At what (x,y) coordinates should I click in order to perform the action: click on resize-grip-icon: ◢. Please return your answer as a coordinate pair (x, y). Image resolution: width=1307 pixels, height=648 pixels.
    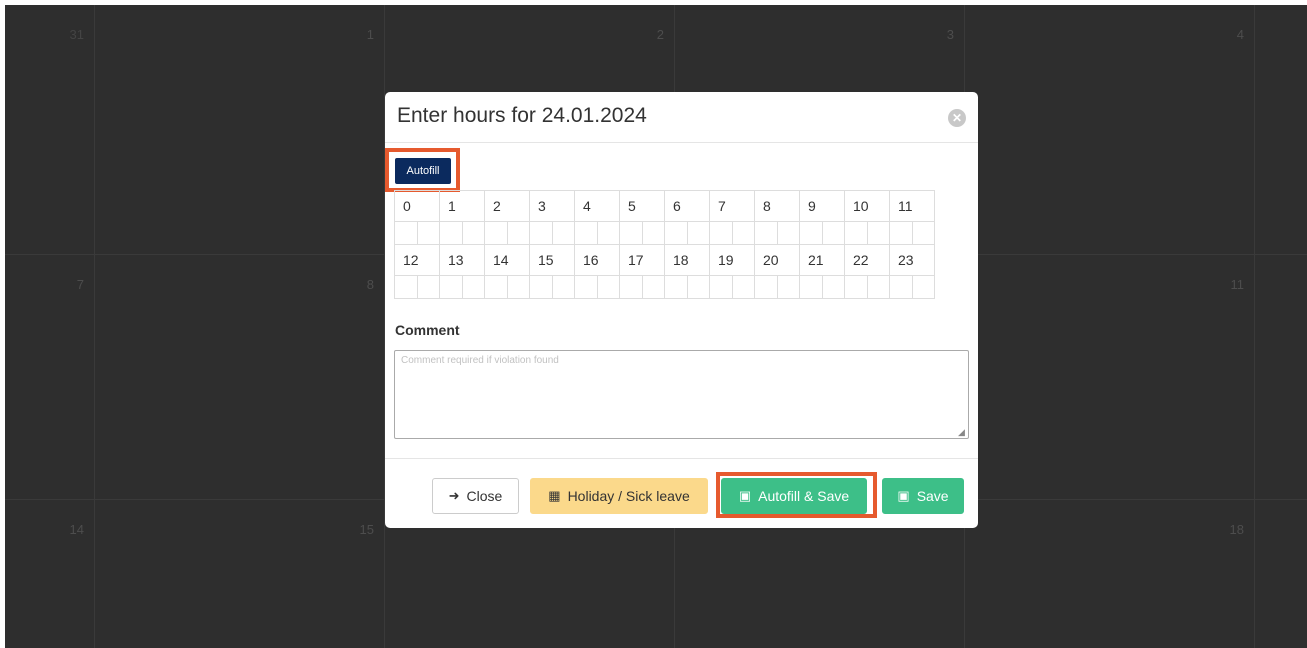
    Looking at the image, I should click on (962, 432).